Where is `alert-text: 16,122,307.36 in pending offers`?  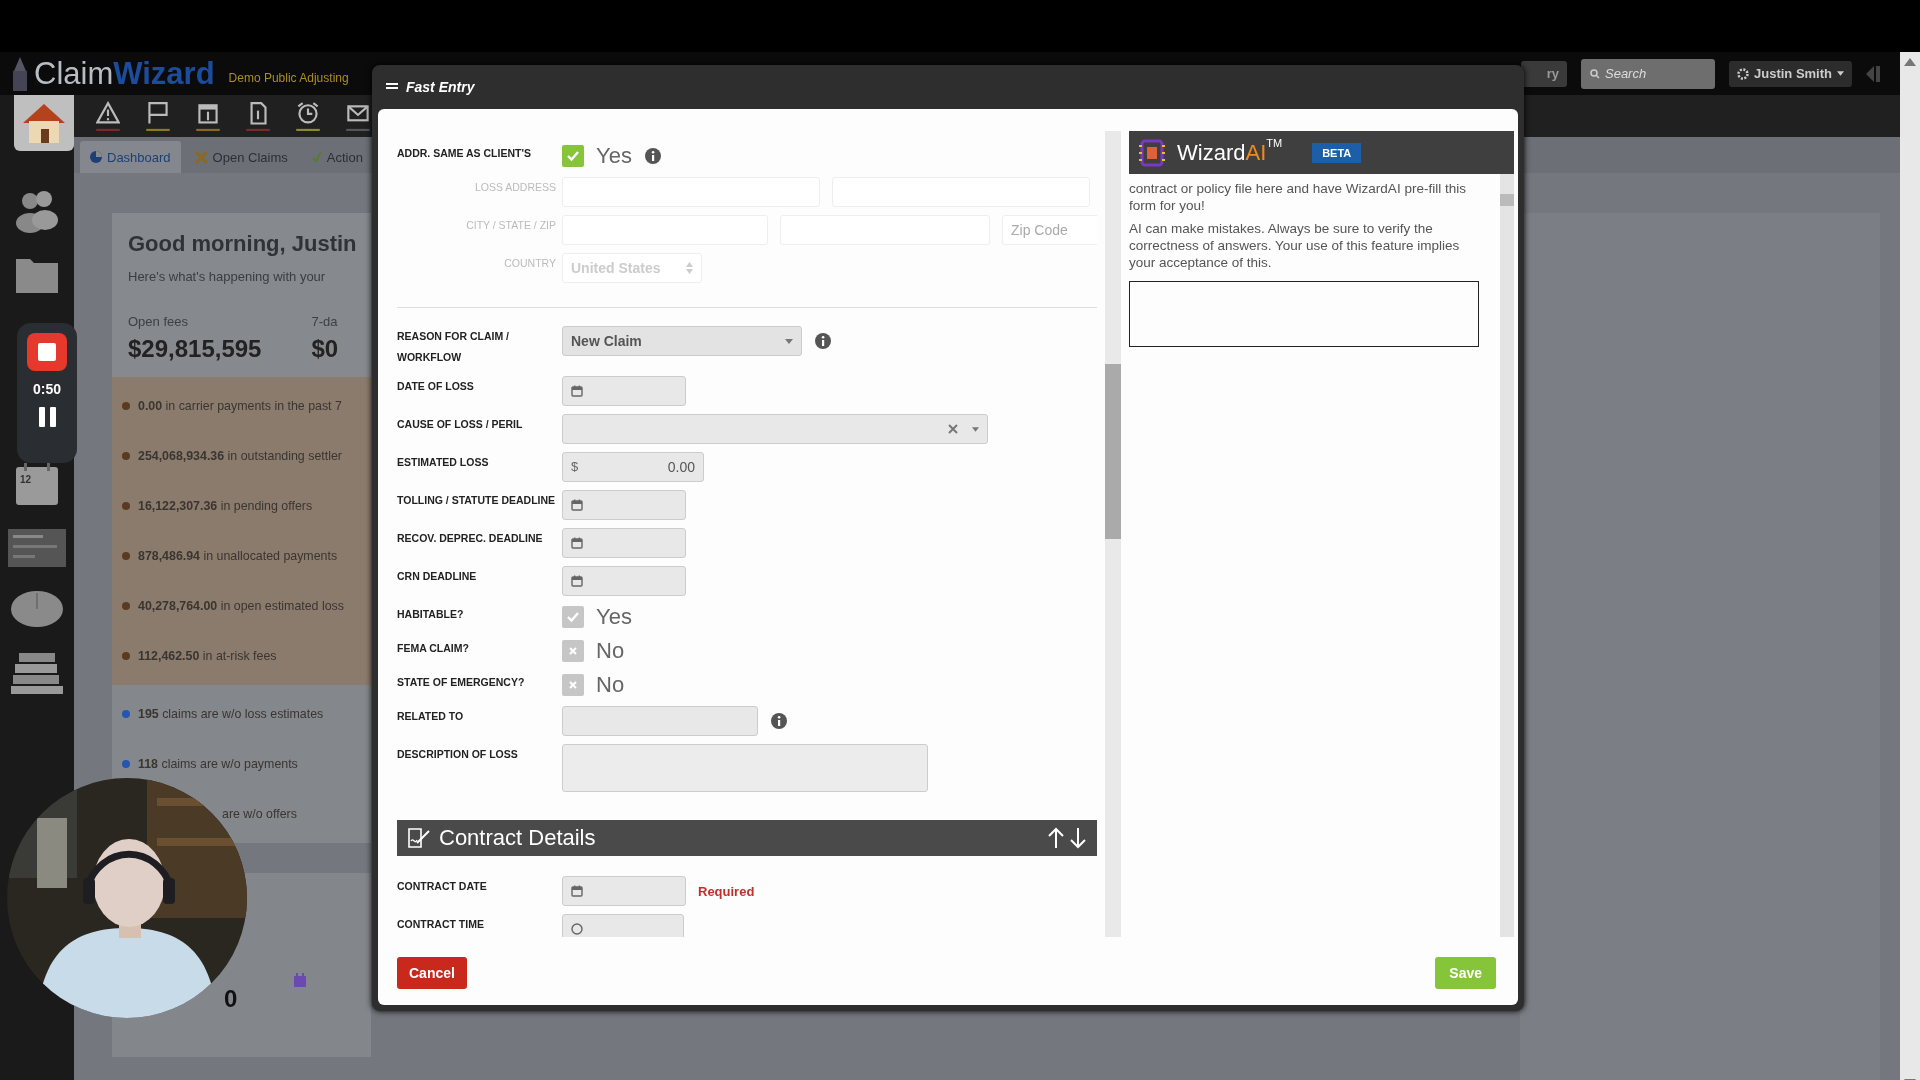 alert-text: 16,122,307.36 in pending offers is located at coordinates (225, 506).